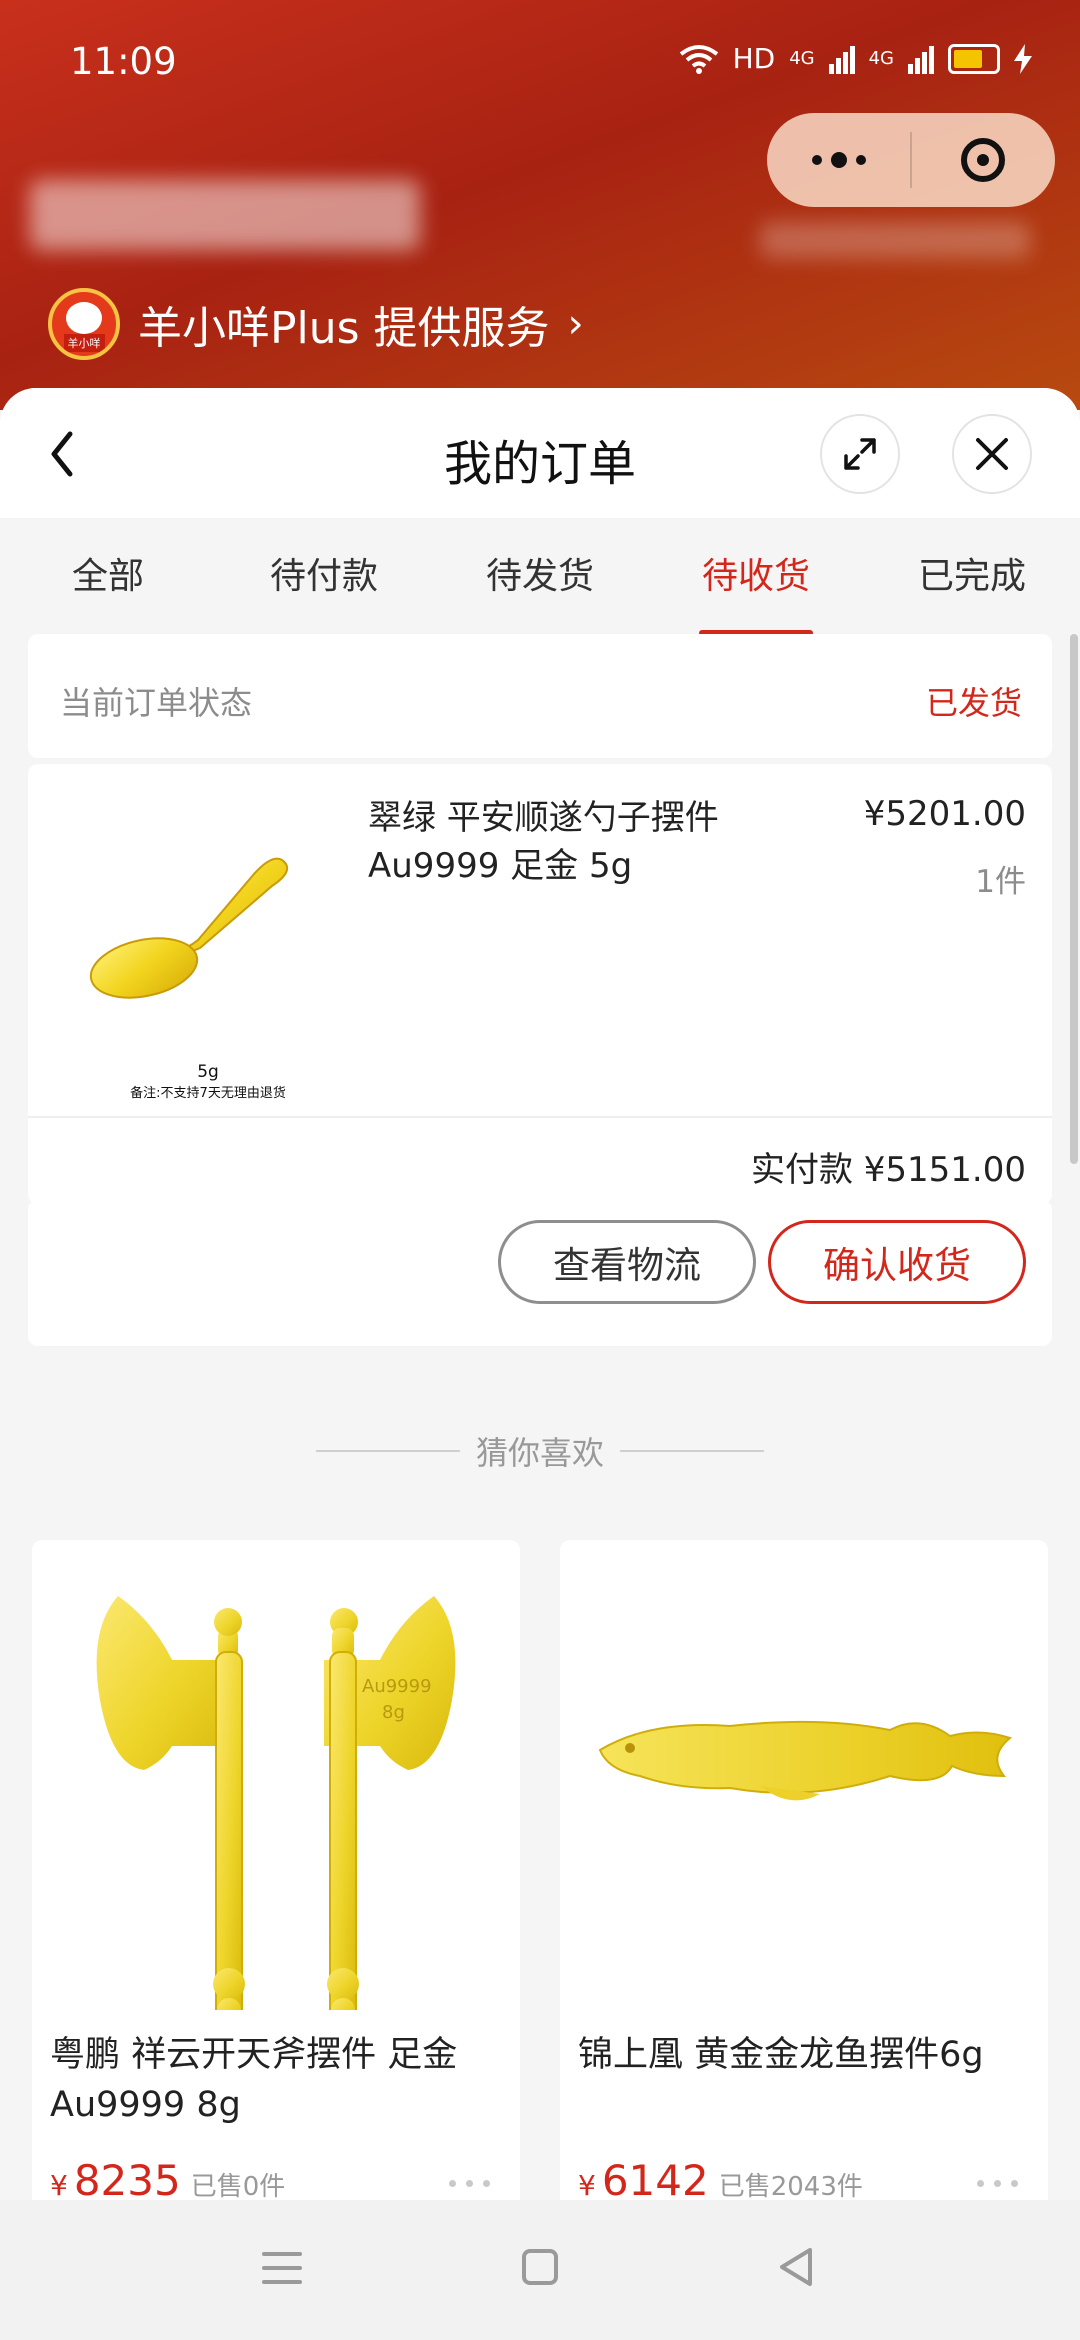 This screenshot has height=2340, width=1080. I want to click on recommend-item-price: 8235, so click(127, 2180).